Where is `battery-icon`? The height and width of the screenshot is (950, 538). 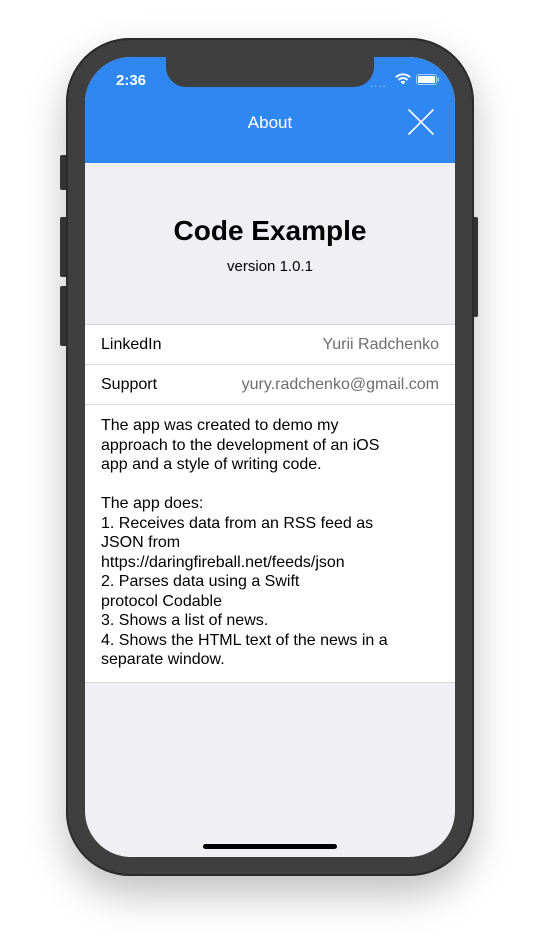
battery-icon is located at coordinates (427, 79).